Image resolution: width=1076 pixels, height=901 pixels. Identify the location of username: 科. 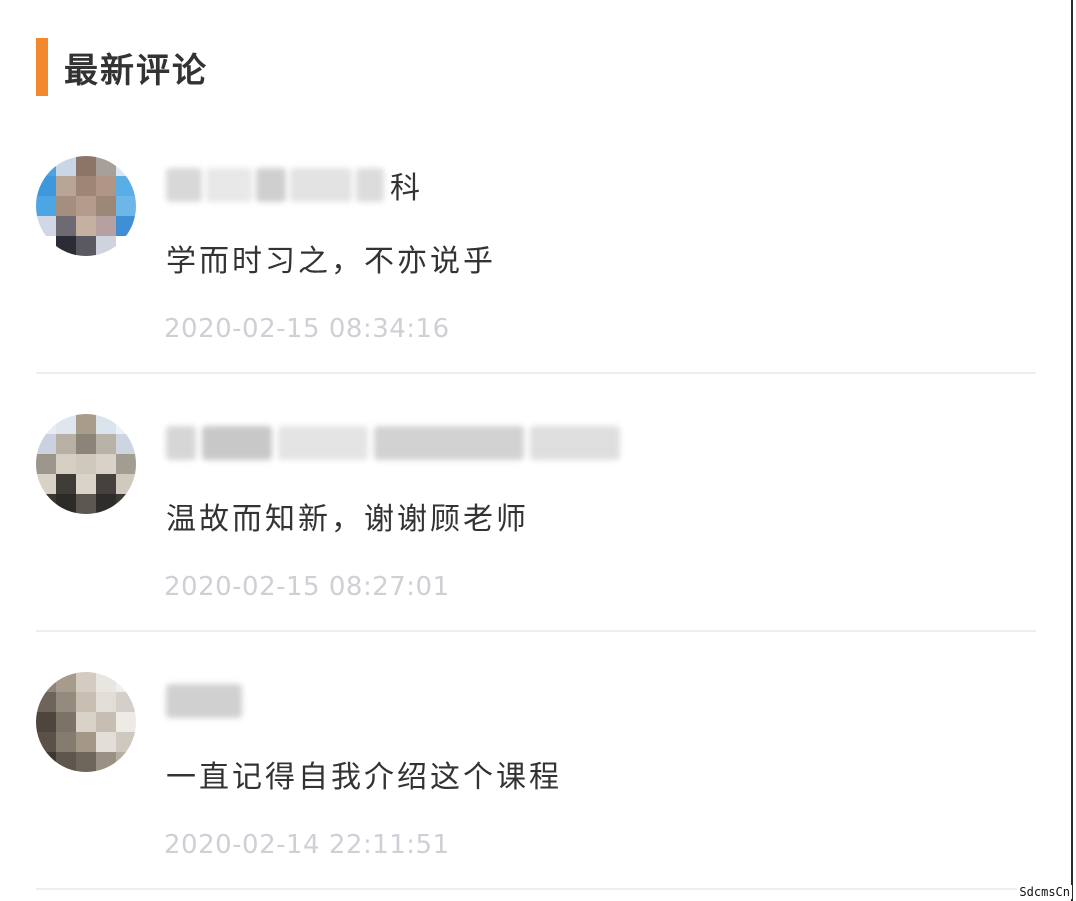
(294, 185).